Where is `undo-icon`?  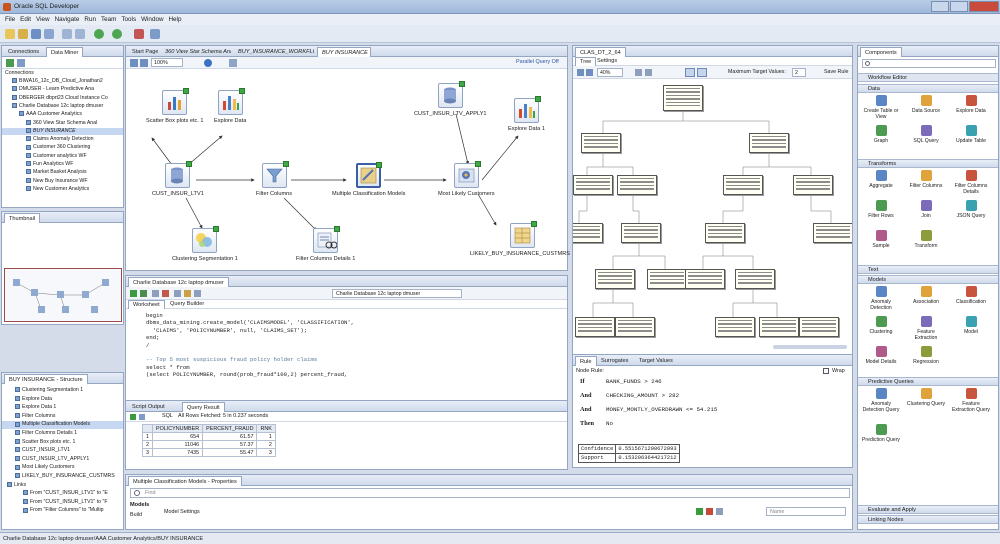 undo-icon is located at coordinates (67, 34).